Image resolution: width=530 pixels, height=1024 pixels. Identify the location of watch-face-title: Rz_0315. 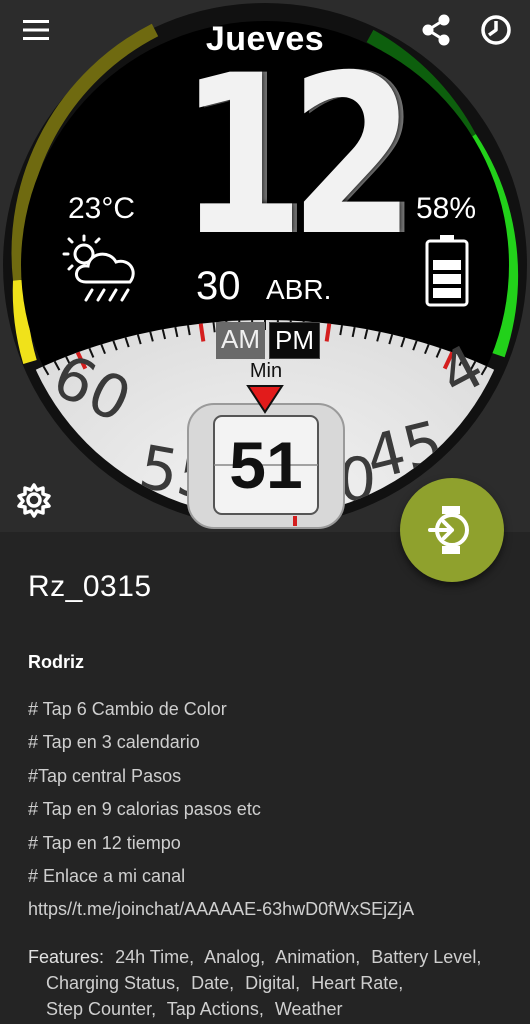
(90, 586).